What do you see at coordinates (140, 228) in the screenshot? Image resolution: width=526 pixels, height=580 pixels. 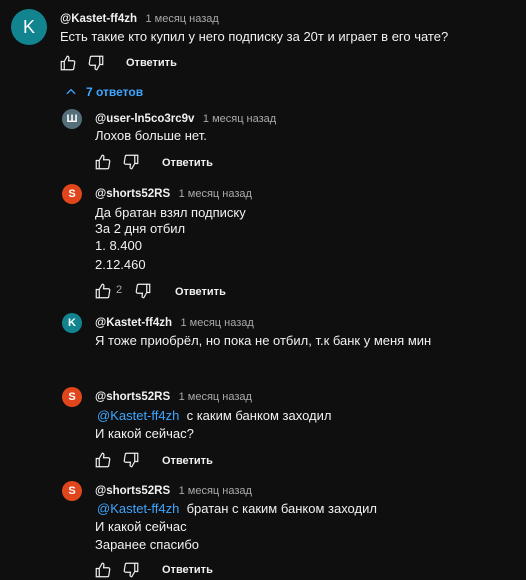 I see `comment-text-line: За 2 дня отбил` at bounding box center [140, 228].